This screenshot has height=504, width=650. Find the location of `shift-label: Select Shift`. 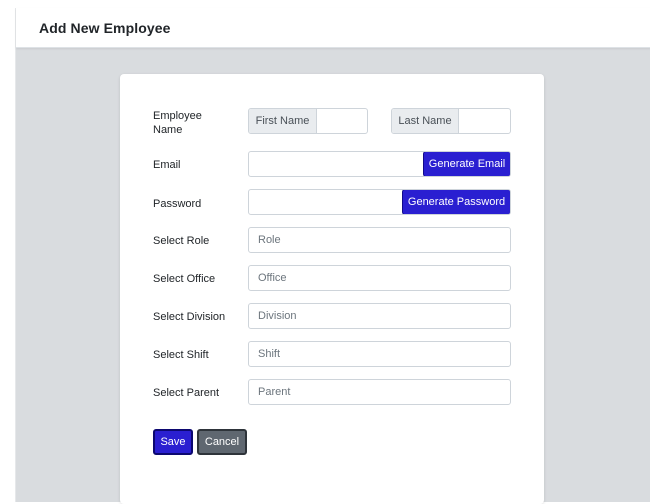

shift-label: Select Shift is located at coordinates (181, 355).